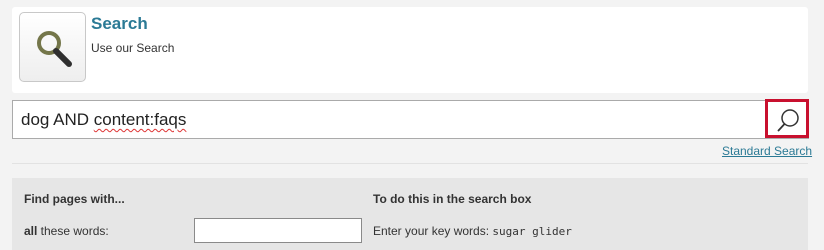 This screenshot has width=824, height=250. I want to click on all-words-label: all these words:, so click(66, 231).